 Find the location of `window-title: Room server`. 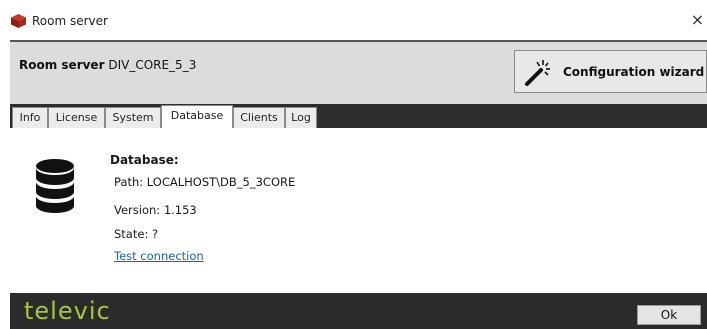

window-title: Room server is located at coordinates (70, 21).